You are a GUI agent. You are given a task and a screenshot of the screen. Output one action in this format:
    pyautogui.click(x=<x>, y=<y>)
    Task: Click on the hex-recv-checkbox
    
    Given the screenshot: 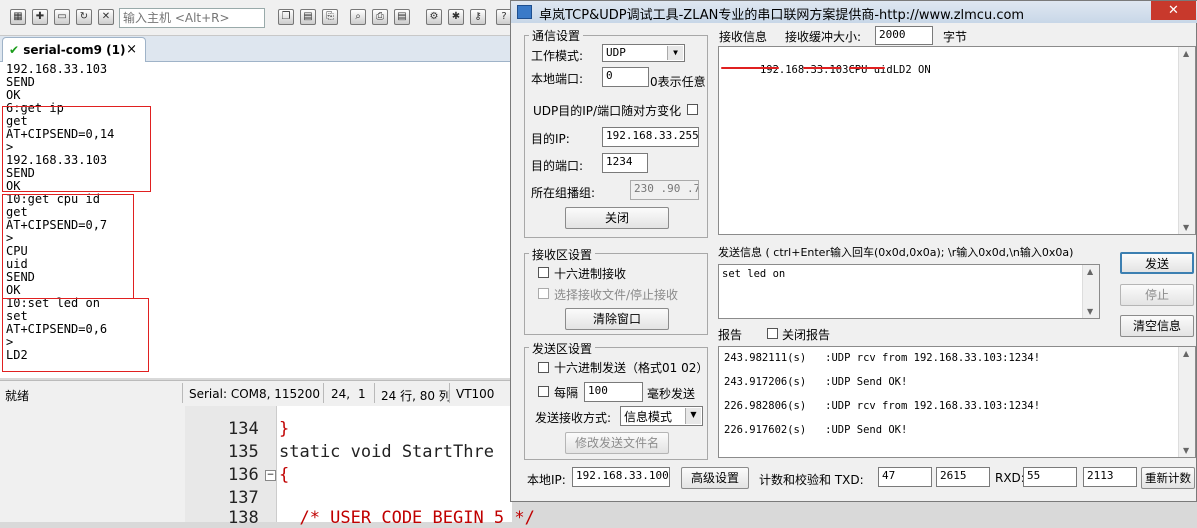 What is the action you would take?
    pyautogui.click(x=543, y=272)
    